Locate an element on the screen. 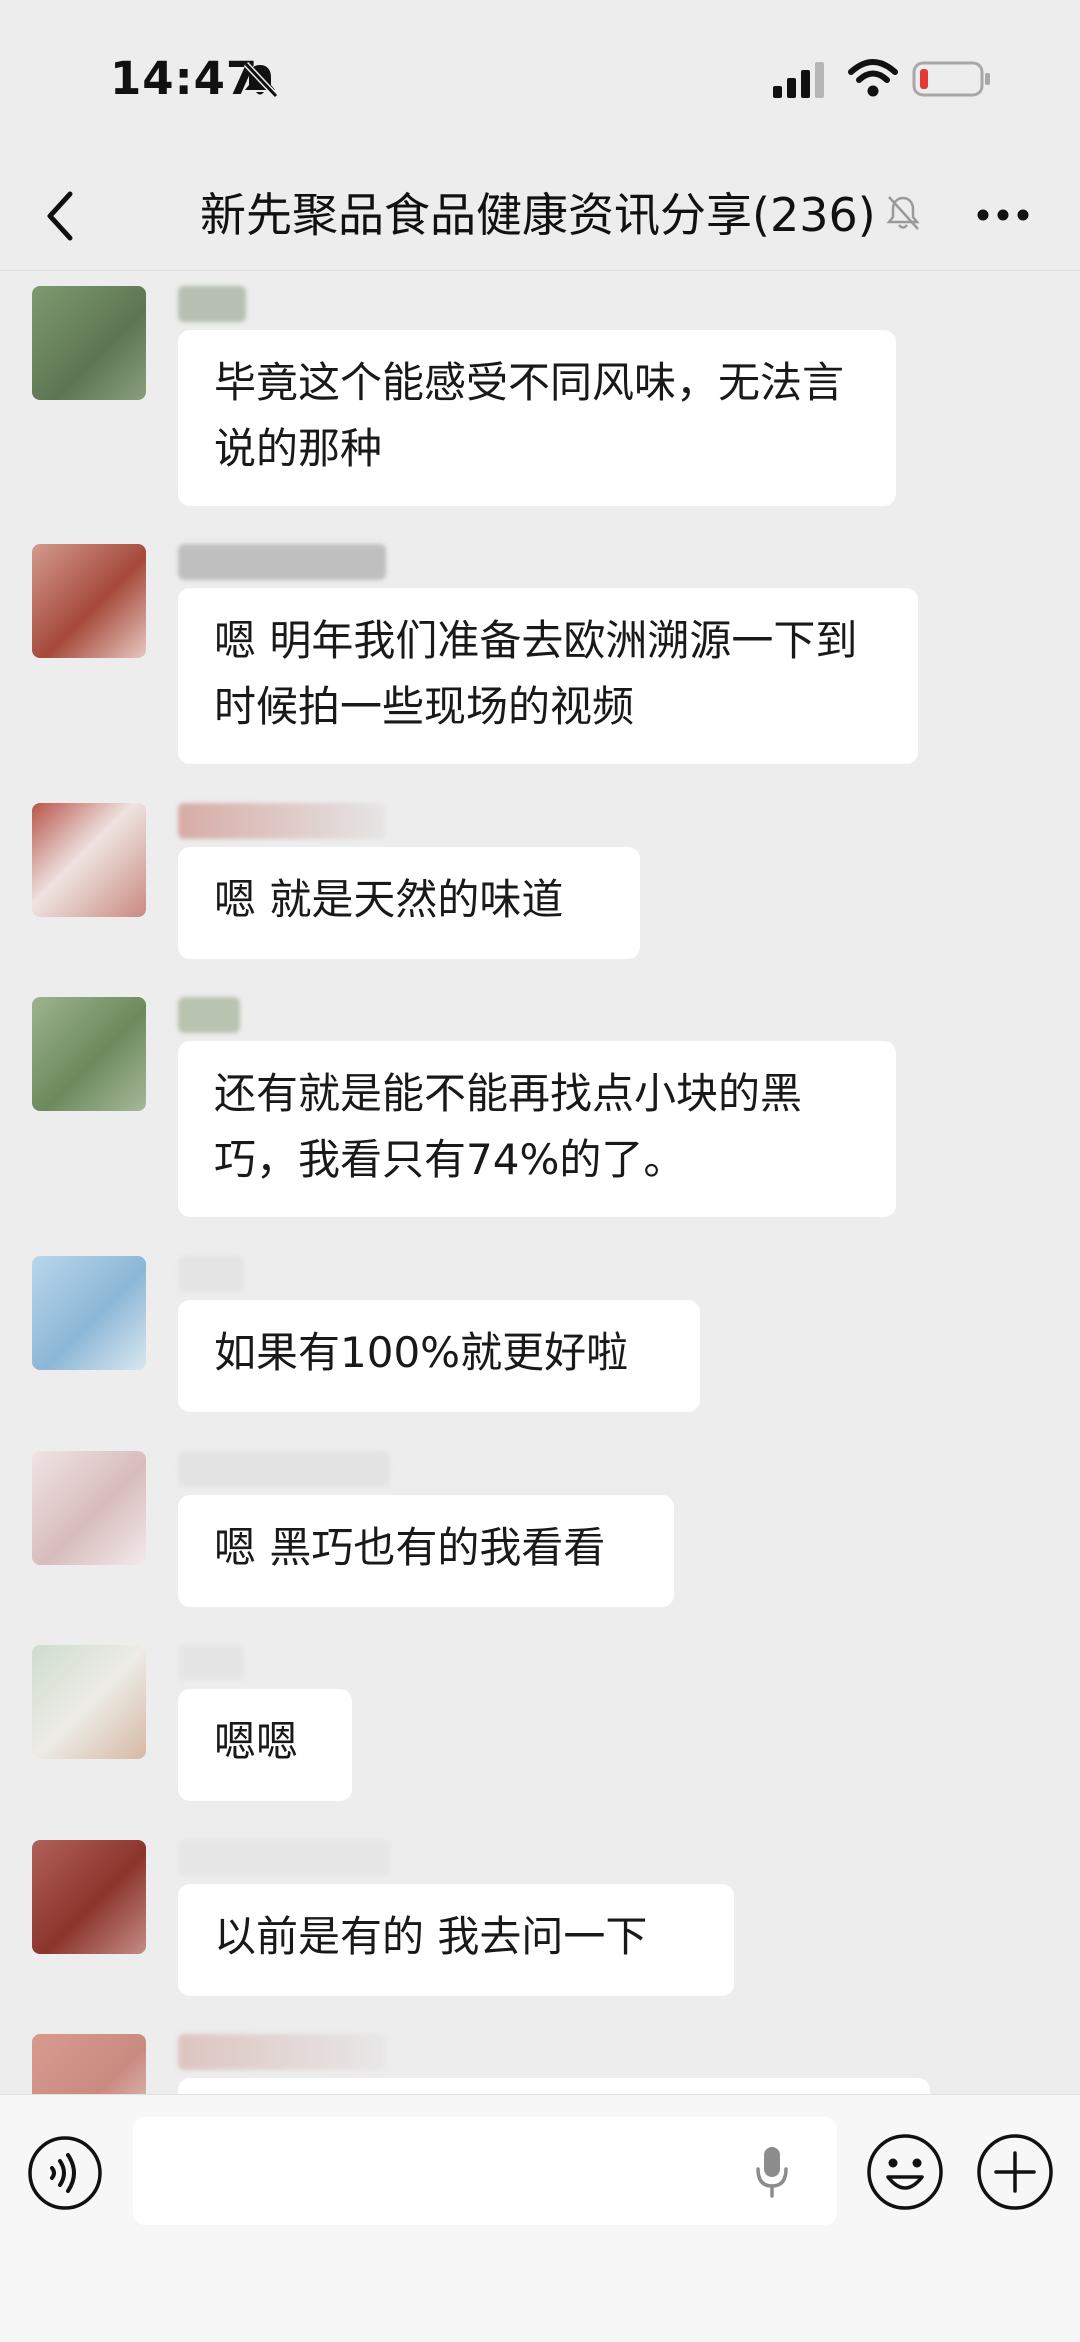  message-bubble is located at coordinates (554, 2086).